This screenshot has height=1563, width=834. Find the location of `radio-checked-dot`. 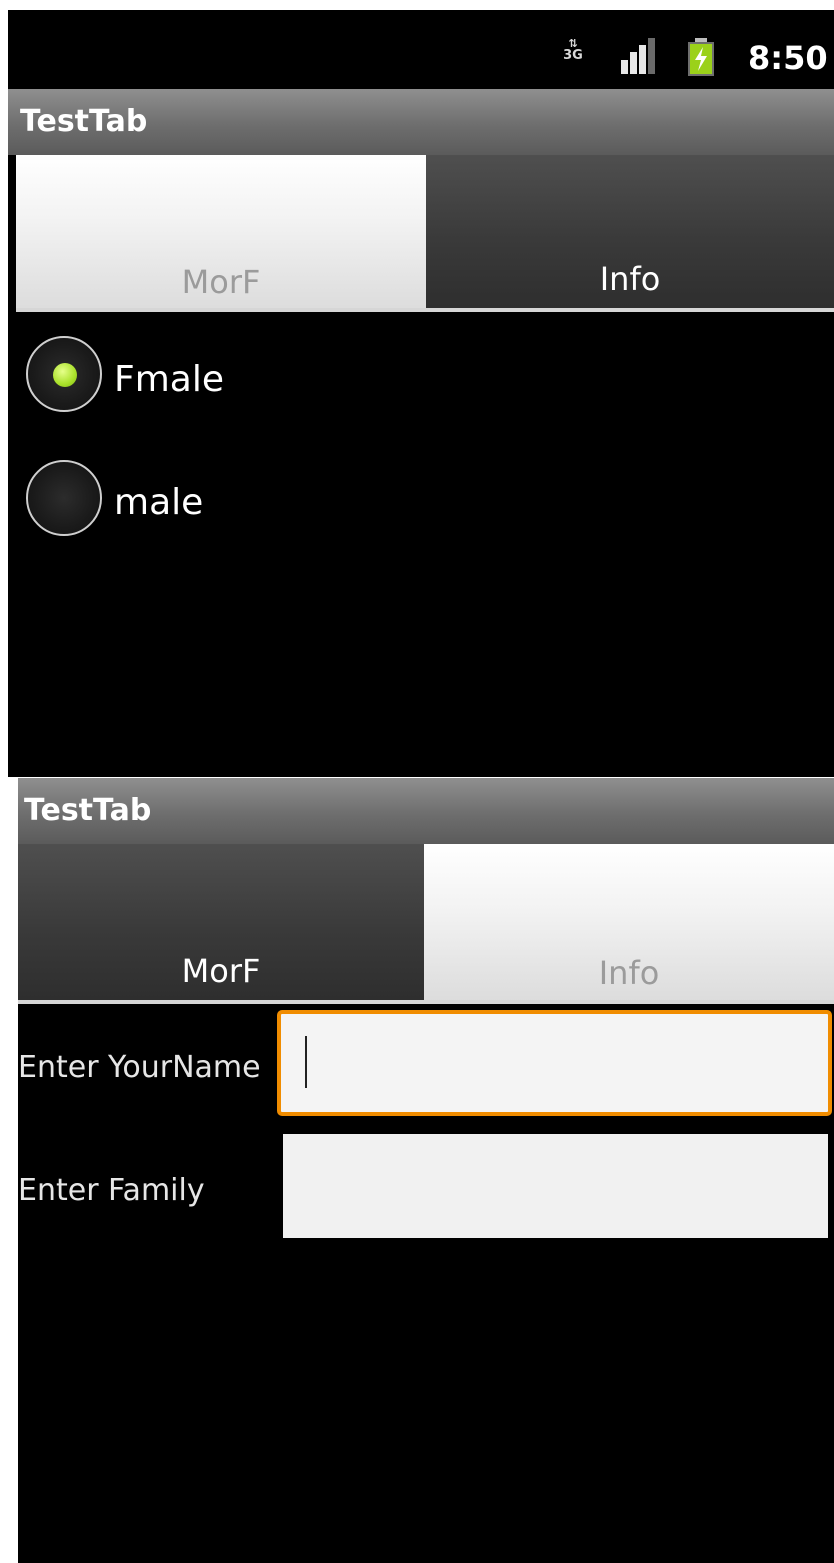

radio-checked-dot is located at coordinates (65, 375).